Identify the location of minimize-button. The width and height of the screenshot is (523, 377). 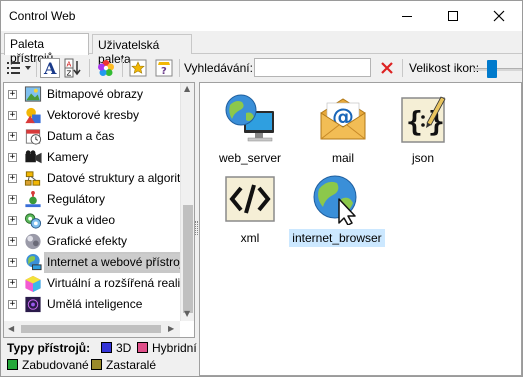
(407, 16).